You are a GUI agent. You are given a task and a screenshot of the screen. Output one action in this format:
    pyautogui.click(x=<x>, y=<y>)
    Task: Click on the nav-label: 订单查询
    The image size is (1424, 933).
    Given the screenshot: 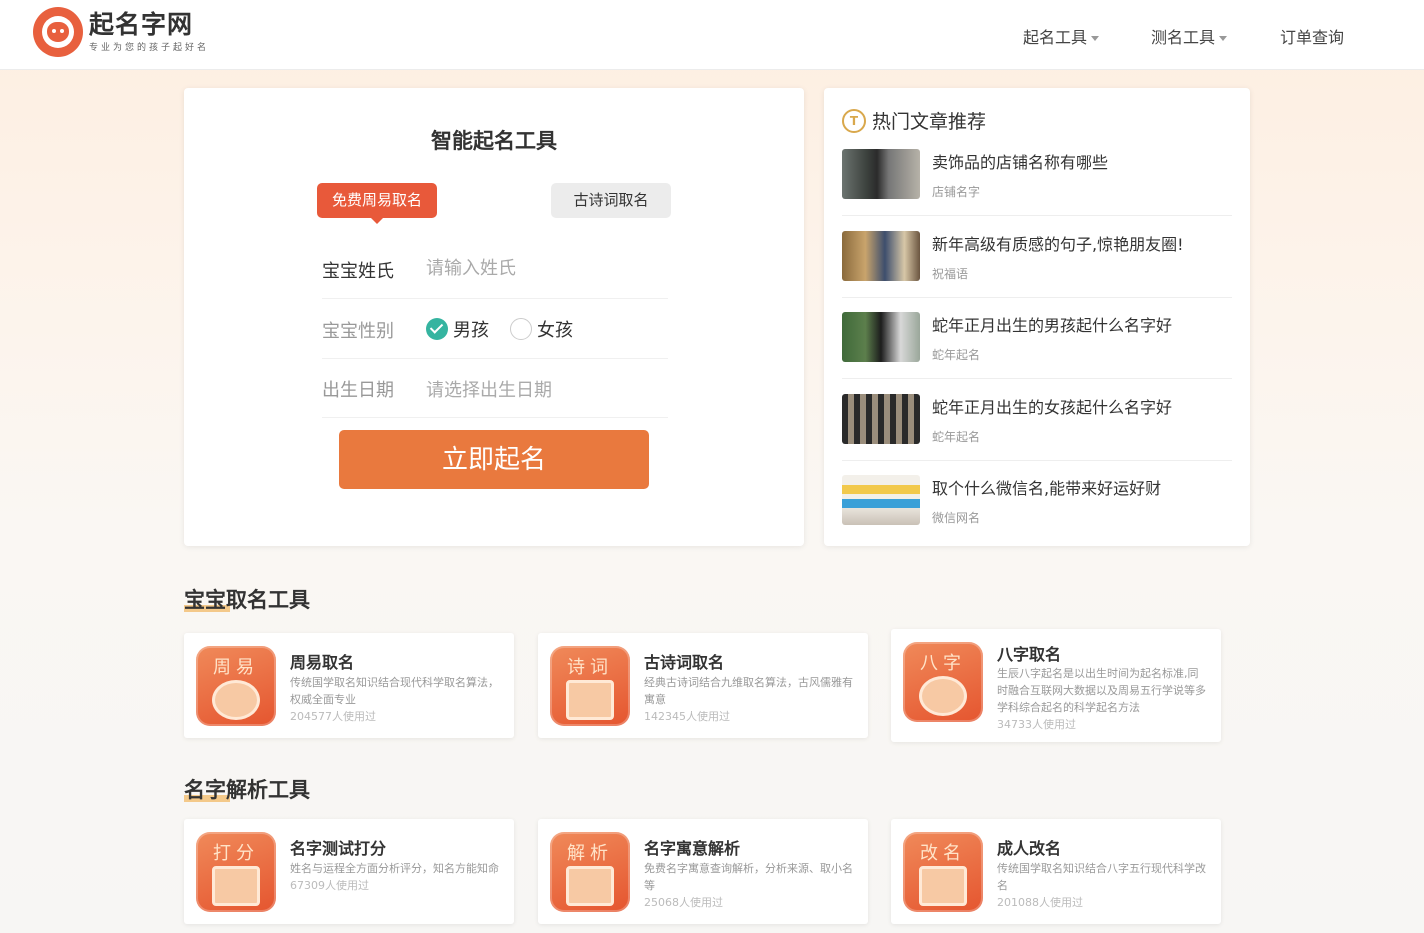 What is the action you would take?
    pyautogui.click(x=1312, y=37)
    